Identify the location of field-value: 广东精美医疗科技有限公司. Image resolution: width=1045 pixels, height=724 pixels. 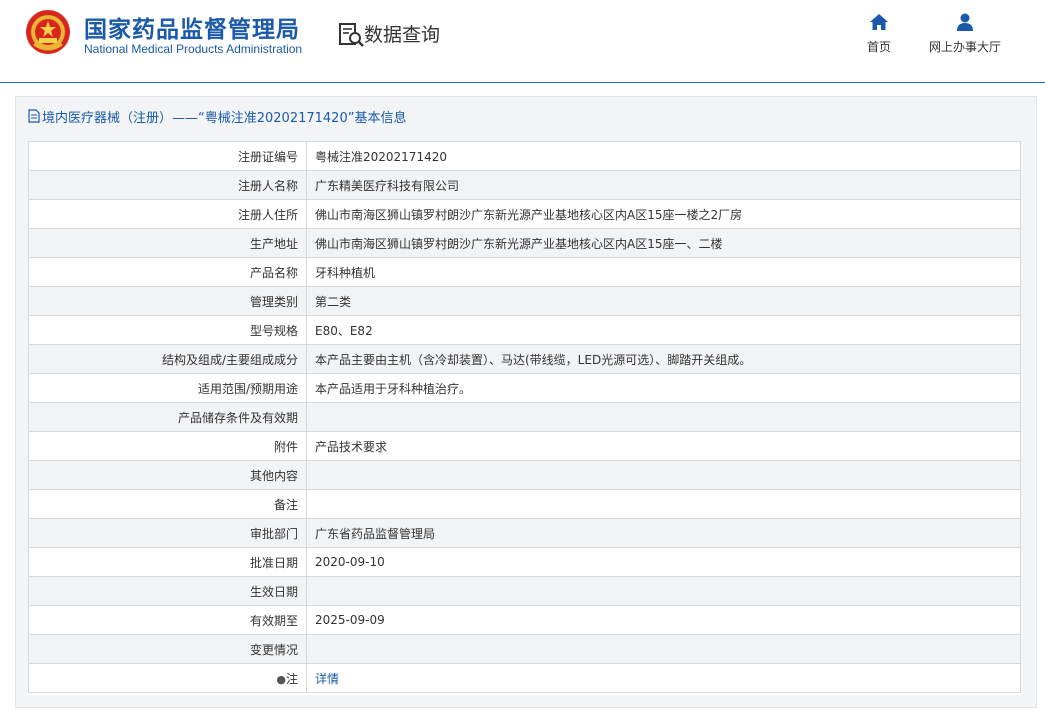
(663, 185).